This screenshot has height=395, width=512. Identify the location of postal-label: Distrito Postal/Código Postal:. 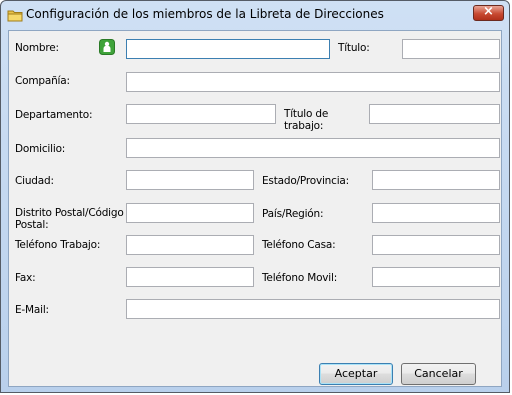
(69, 219).